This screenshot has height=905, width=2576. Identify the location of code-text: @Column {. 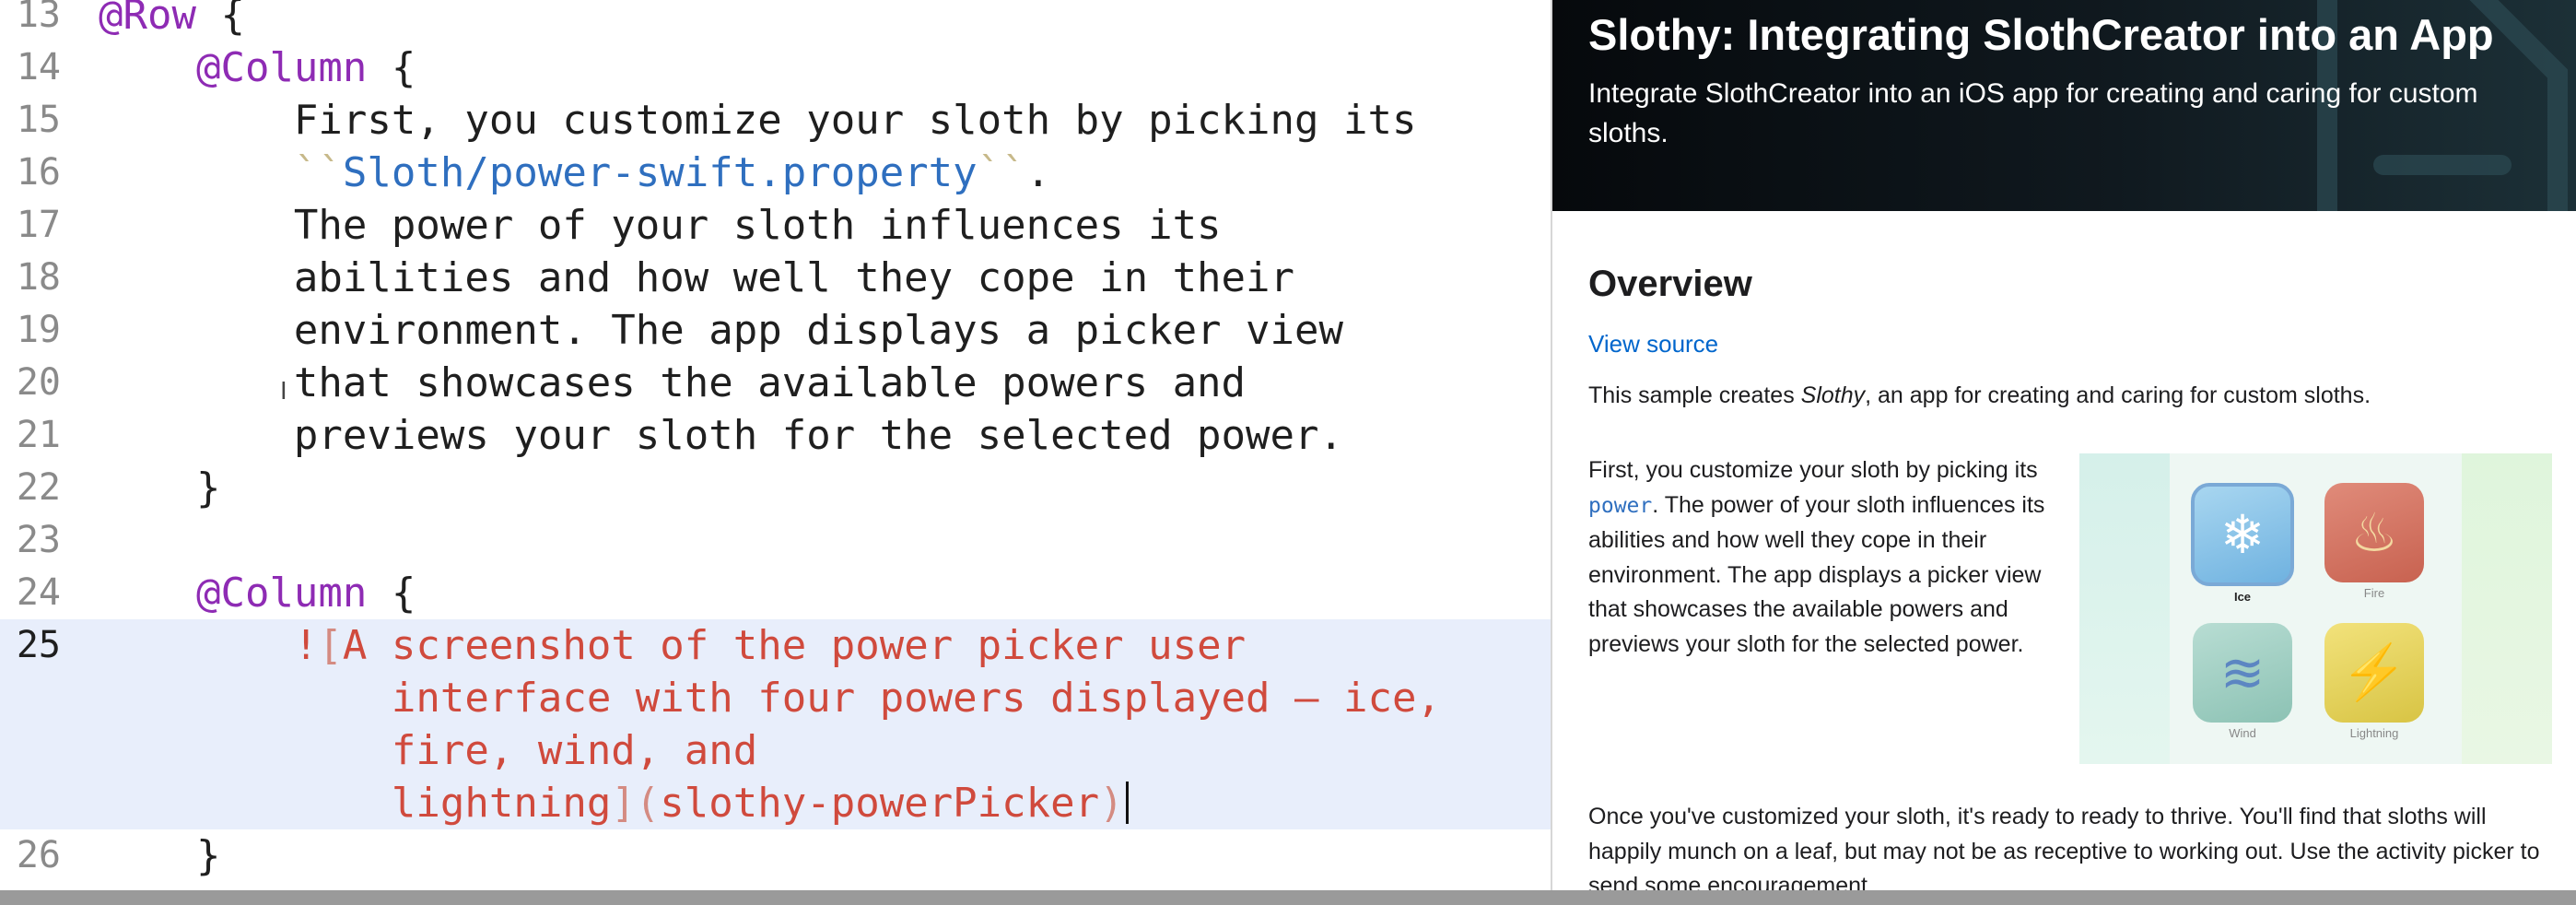
(257, 67).